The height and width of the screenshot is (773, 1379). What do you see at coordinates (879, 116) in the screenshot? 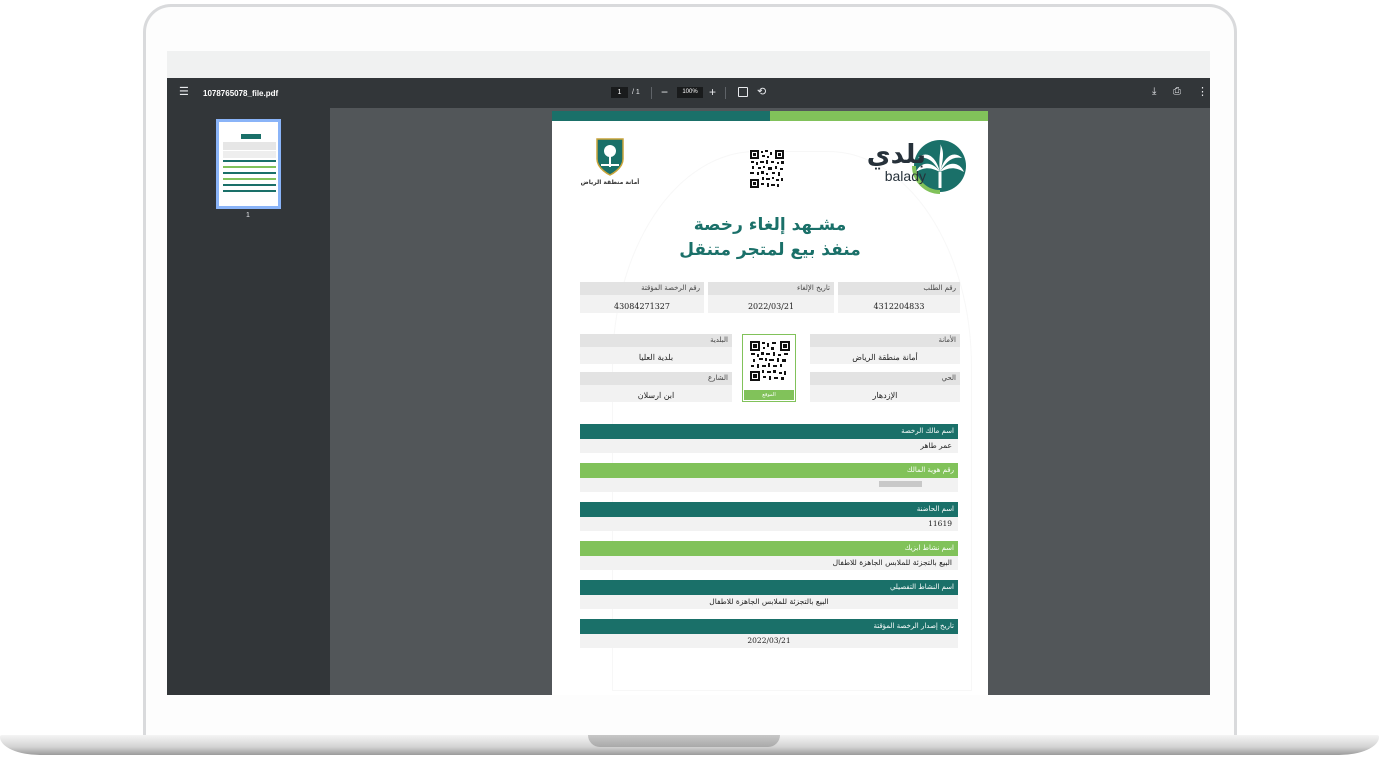
I see `header-strip-green` at bounding box center [879, 116].